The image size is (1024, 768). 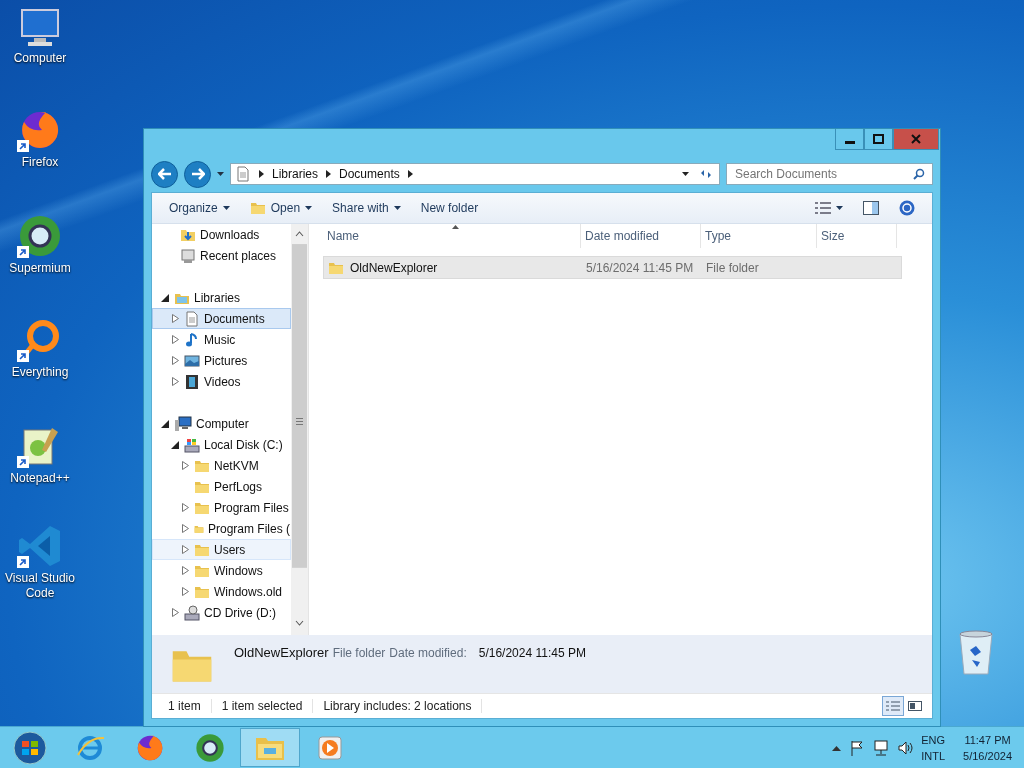 I want to click on tree-item: NetKVM, so click(x=221, y=465).